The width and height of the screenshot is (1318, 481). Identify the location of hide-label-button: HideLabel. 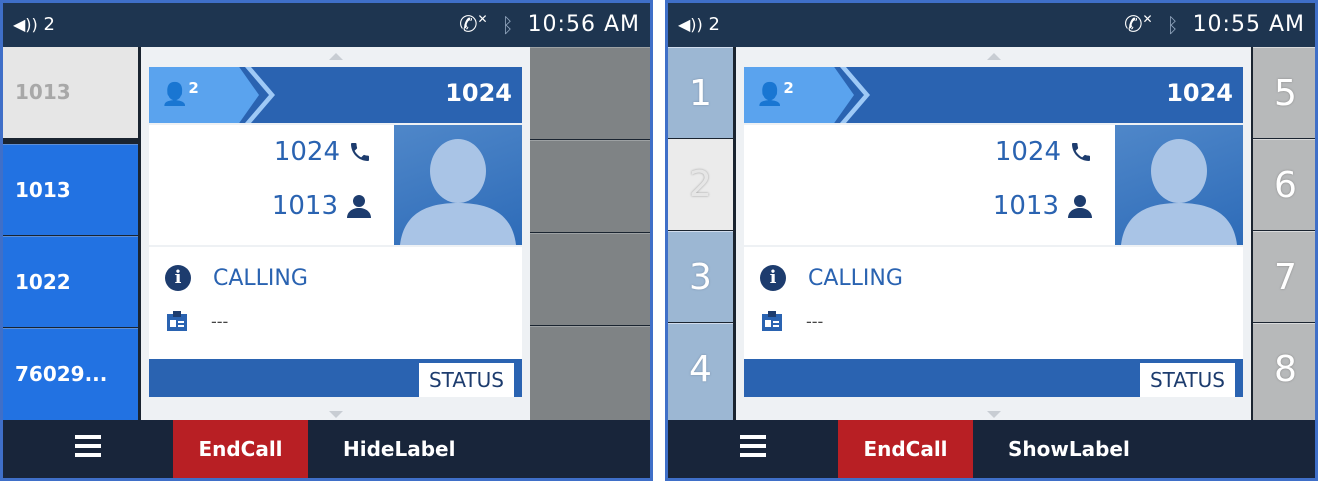
(399, 449).